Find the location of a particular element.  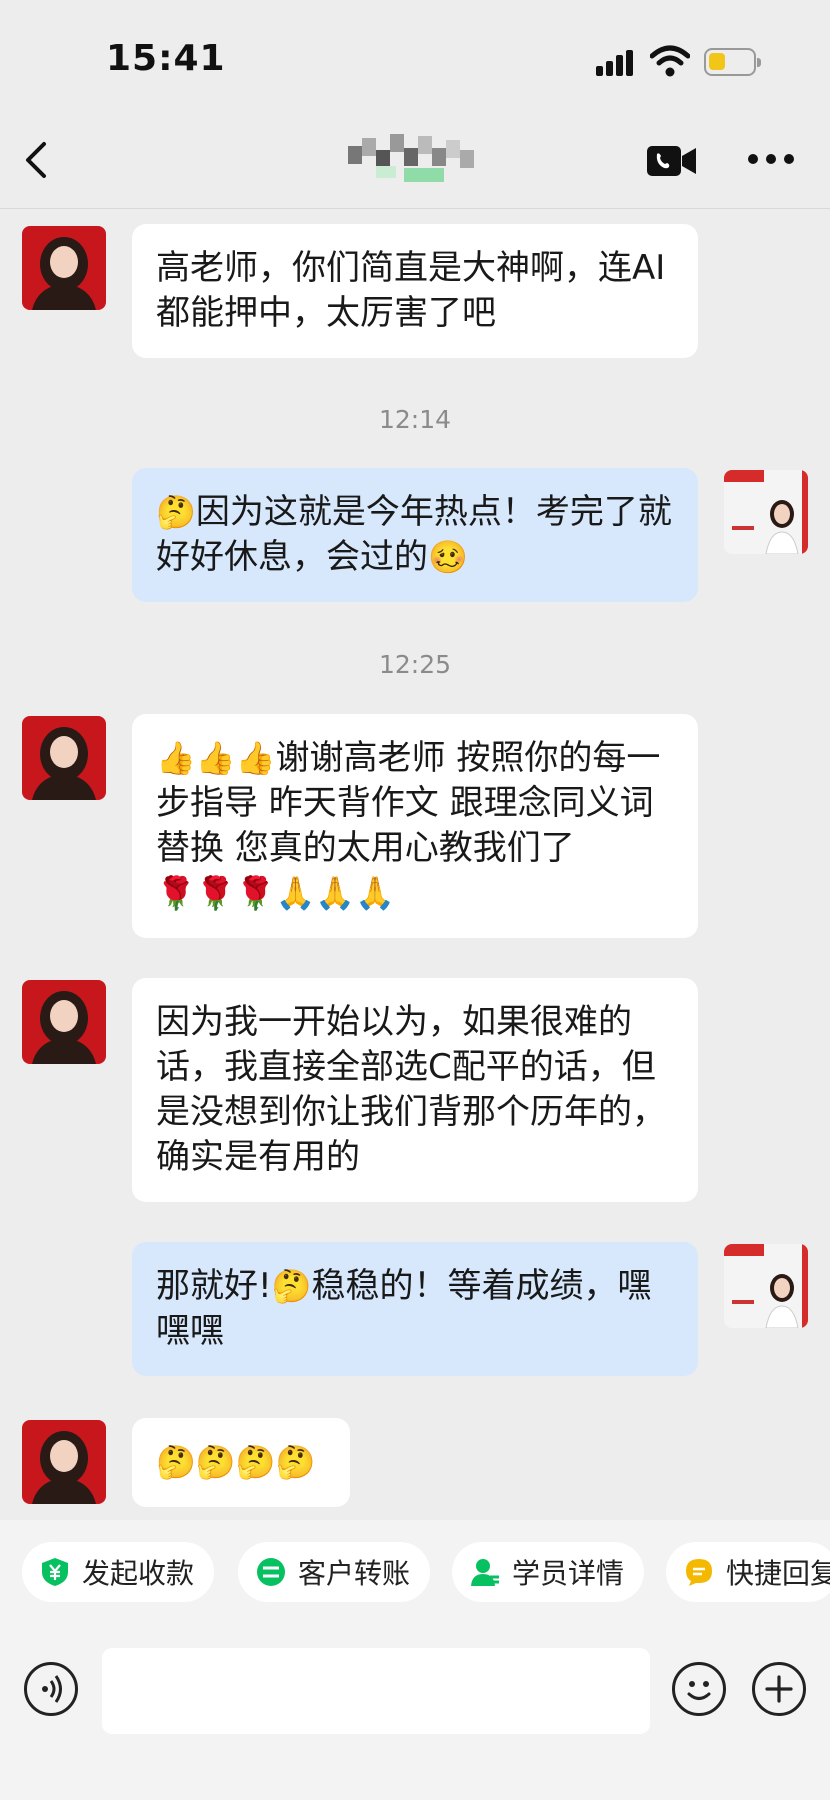

more-icon is located at coordinates (771, 160).